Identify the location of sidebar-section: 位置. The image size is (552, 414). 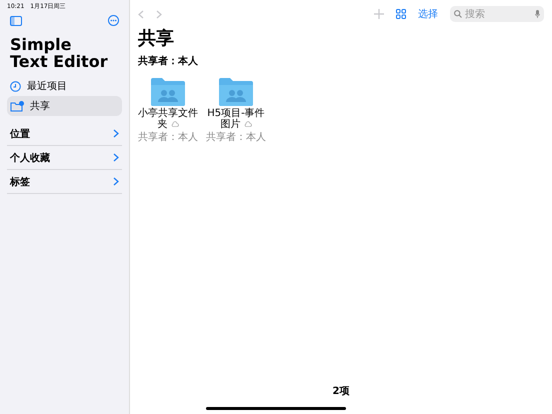
(64, 134).